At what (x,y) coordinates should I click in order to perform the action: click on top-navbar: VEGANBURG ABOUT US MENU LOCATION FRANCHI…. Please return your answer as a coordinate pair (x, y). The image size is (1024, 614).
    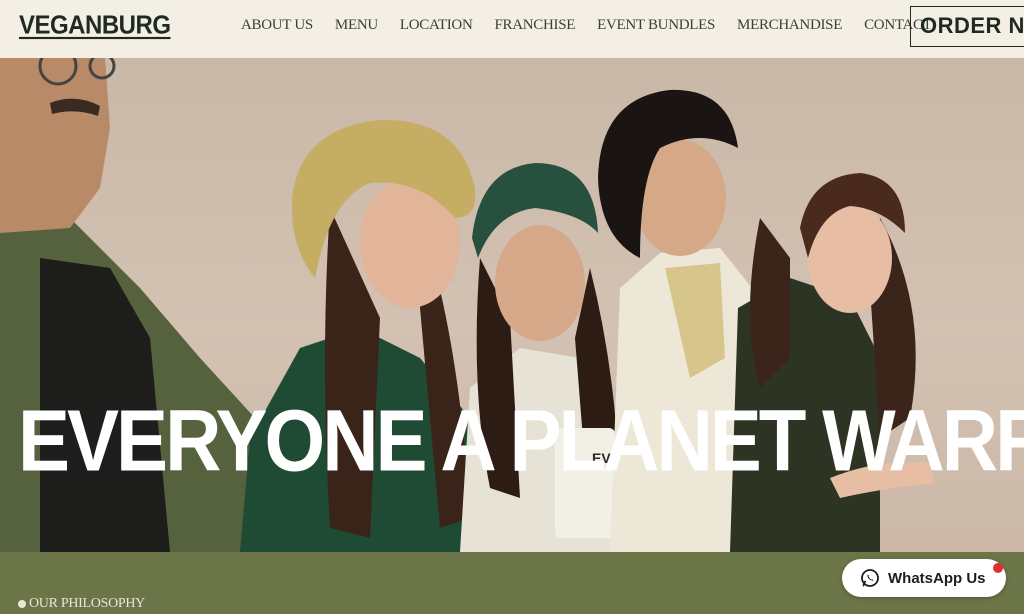
    Looking at the image, I should click on (512, 29).